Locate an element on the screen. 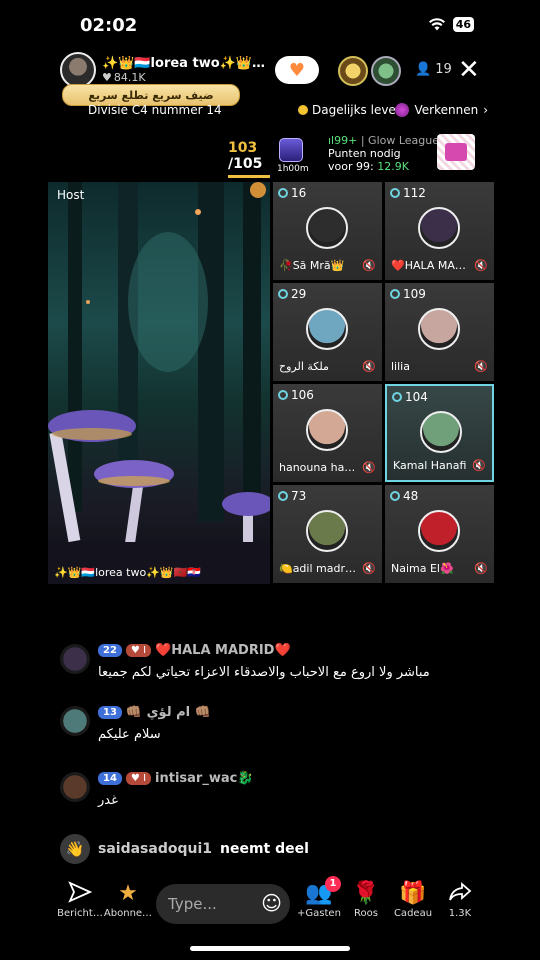  rank-current: 103 is located at coordinates (243, 148).